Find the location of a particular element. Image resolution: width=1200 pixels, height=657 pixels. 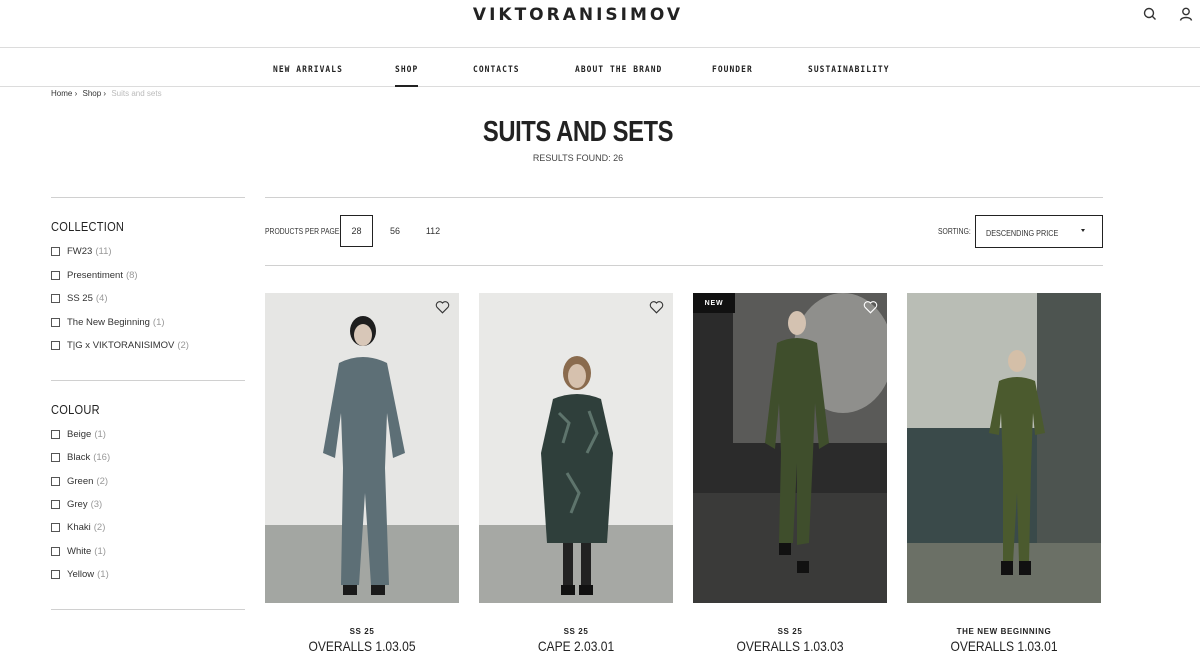

filter-collection-presentiment: Presentiment (8) is located at coordinates (94, 275).